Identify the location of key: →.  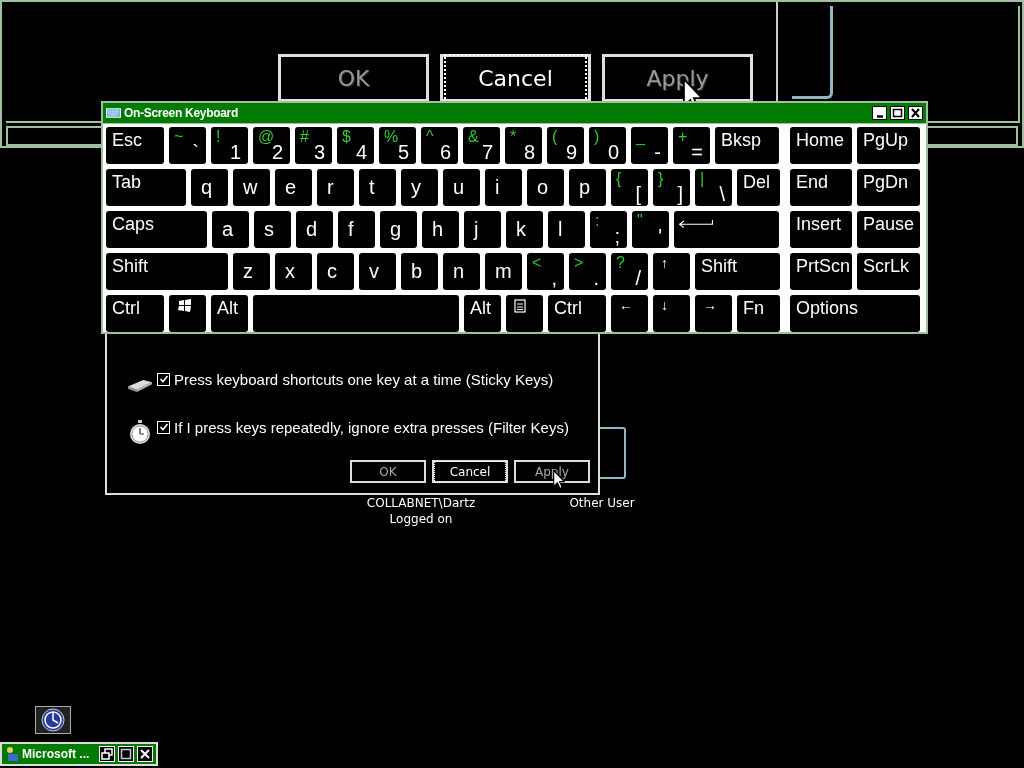
(713, 313).